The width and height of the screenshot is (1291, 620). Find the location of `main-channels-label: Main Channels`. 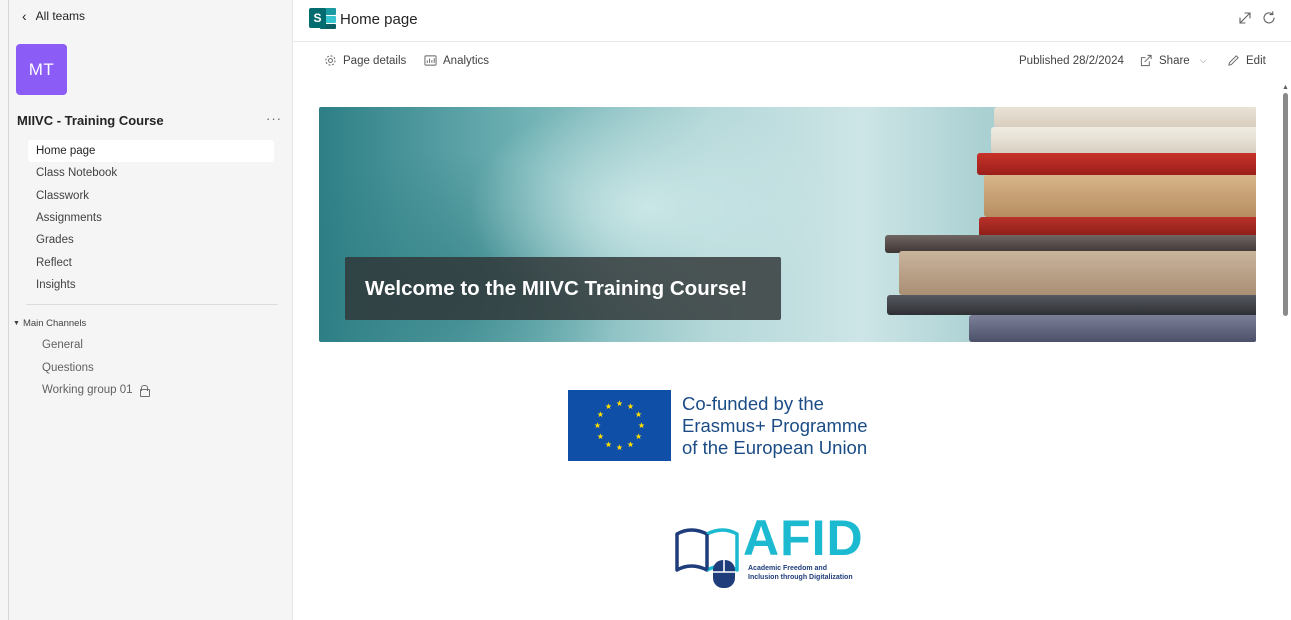

main-channels-label: Main Channels is located at coordinates (54, 323).